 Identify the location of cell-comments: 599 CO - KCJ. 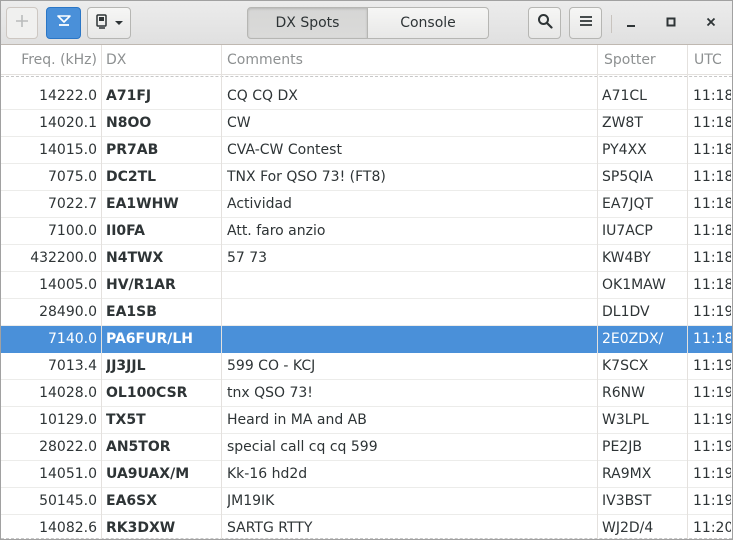
(271, 366).